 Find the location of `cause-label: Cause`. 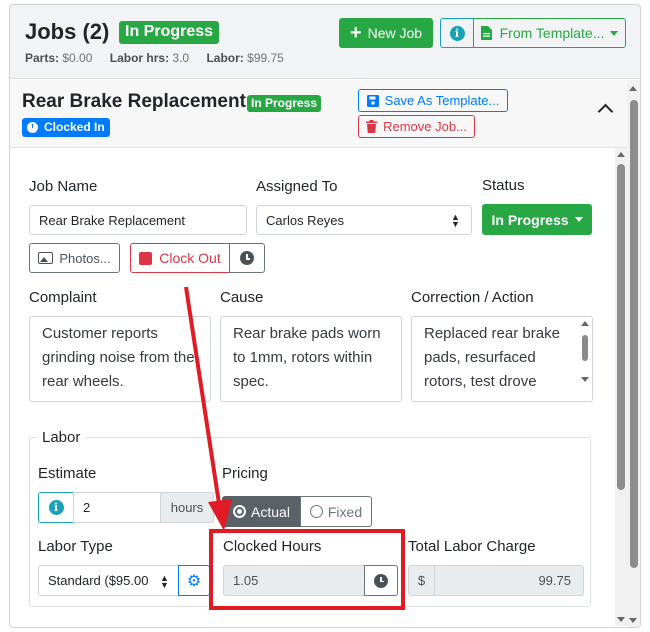

cause-label: Cause is located at coordinates (242, 297).